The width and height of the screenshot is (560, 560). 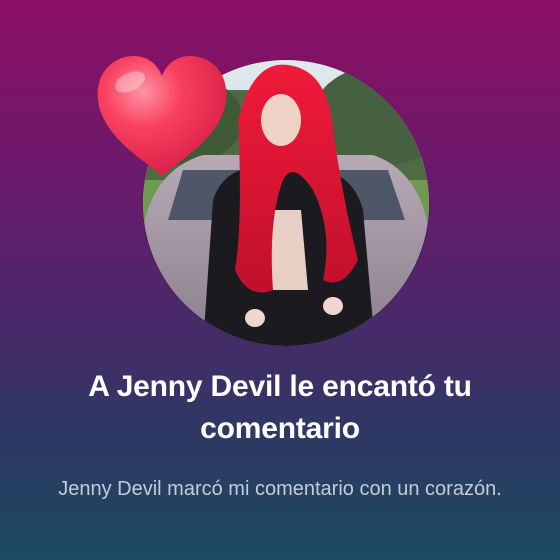 What do you see at coordinates (280, 407) in the screenshot?
I see `notification-title: A Jenny Devil le encantó tu comentario` at bounding box center [280, 407].